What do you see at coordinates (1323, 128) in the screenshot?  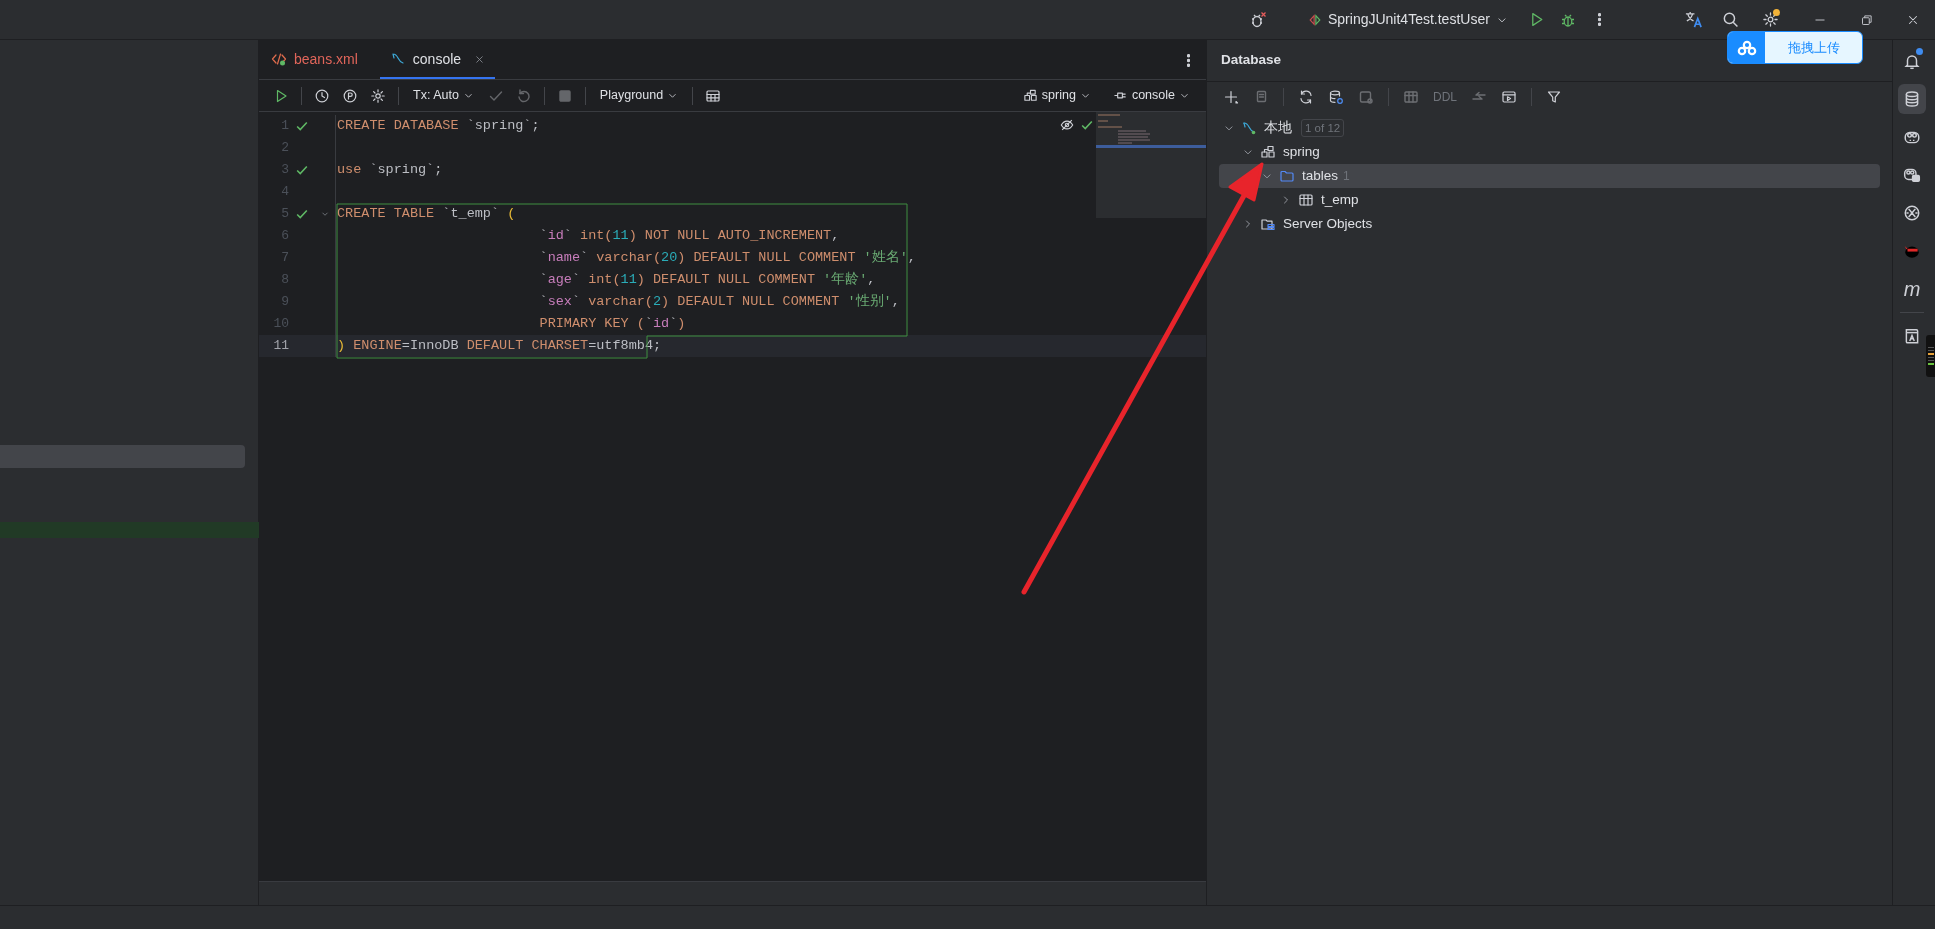 I see `connection-badge: 1 of 12` at bounding box center [1323, 128].